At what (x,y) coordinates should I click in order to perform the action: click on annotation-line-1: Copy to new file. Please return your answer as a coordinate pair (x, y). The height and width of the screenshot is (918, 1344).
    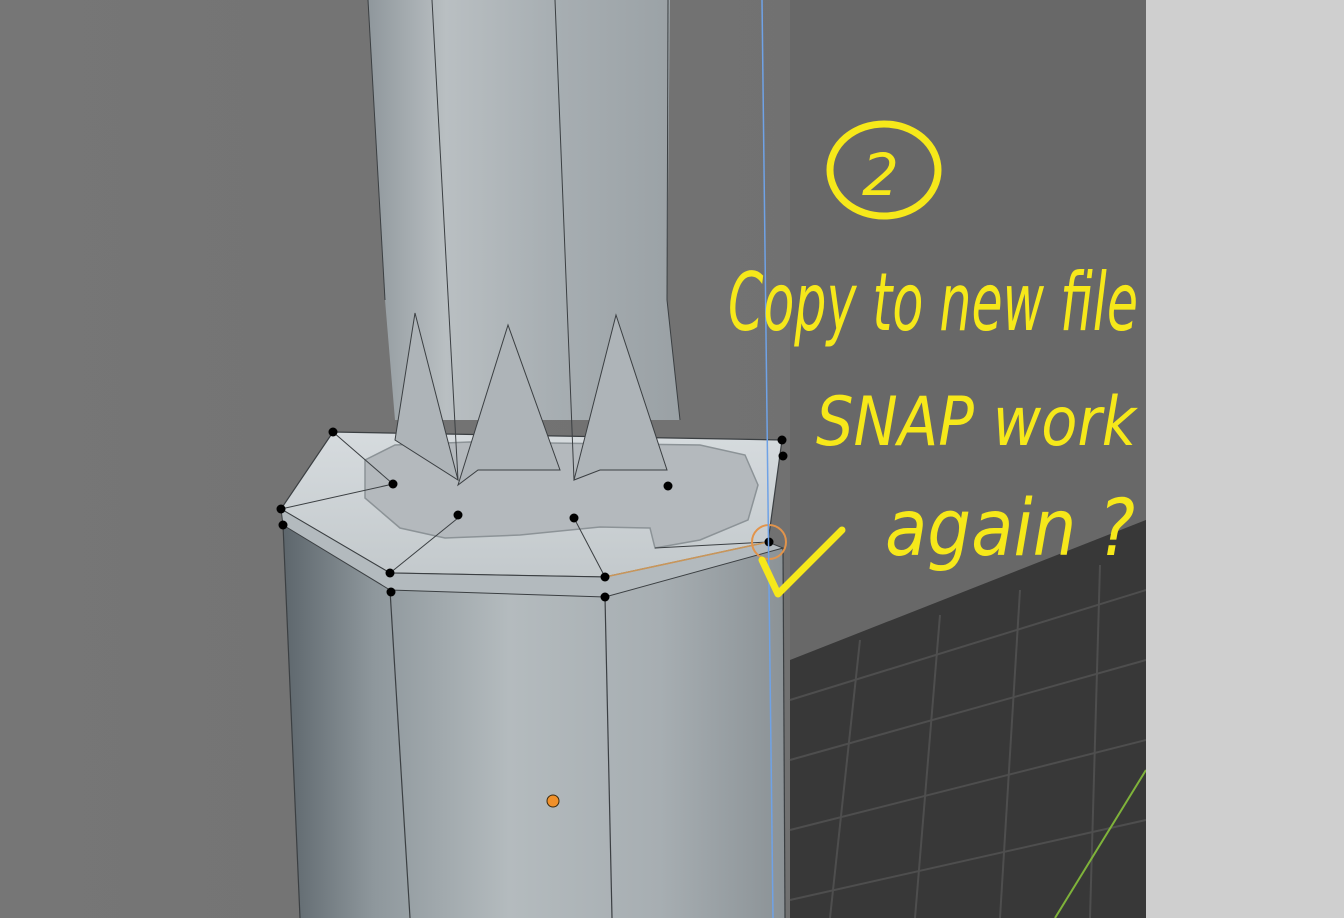
    Looking at the image, I should click on (933, 302).